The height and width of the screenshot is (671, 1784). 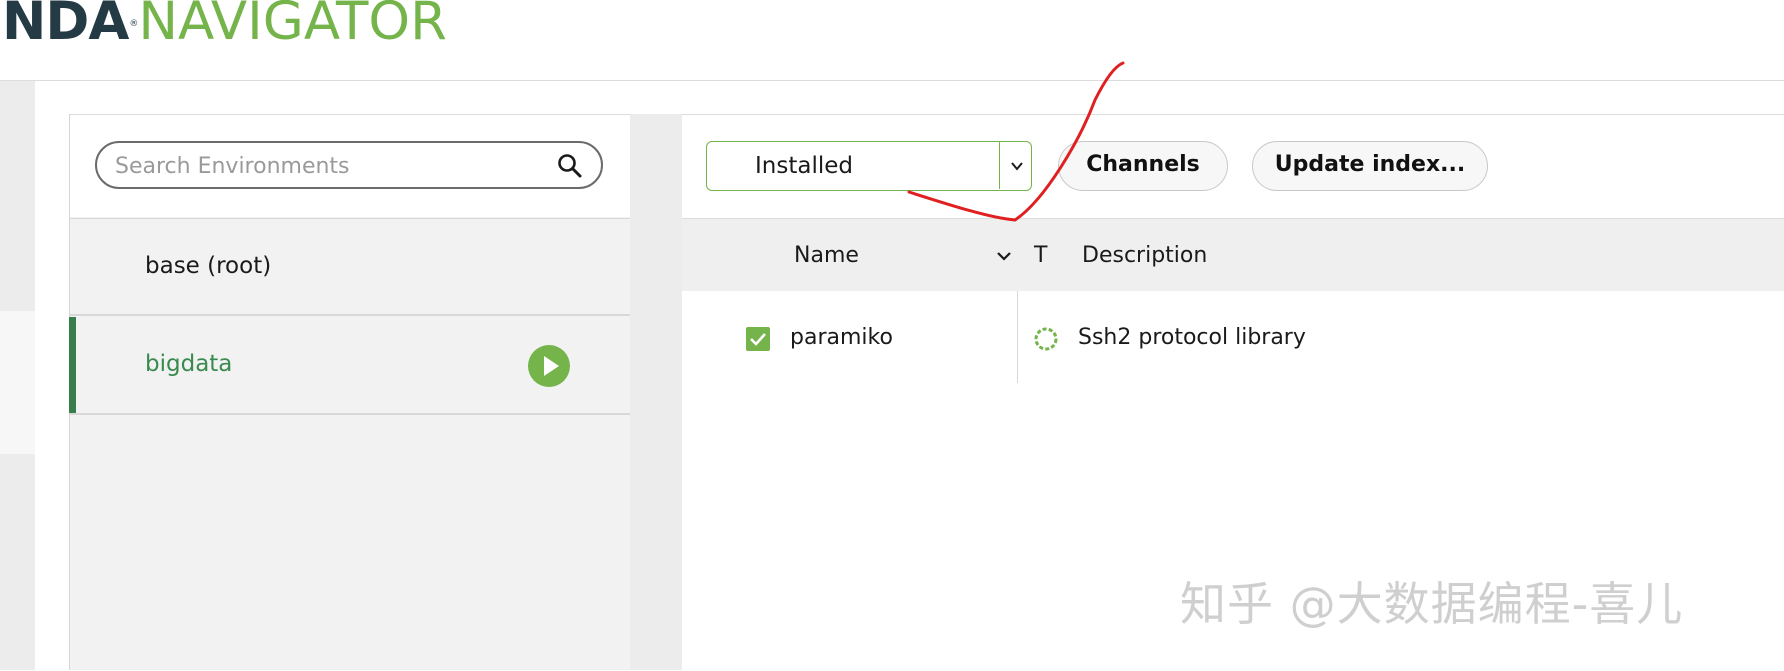 What do you see at coordinates (1017, 337) in the screenshot?
I see `column-divider` at bounding box center [1017, 337].